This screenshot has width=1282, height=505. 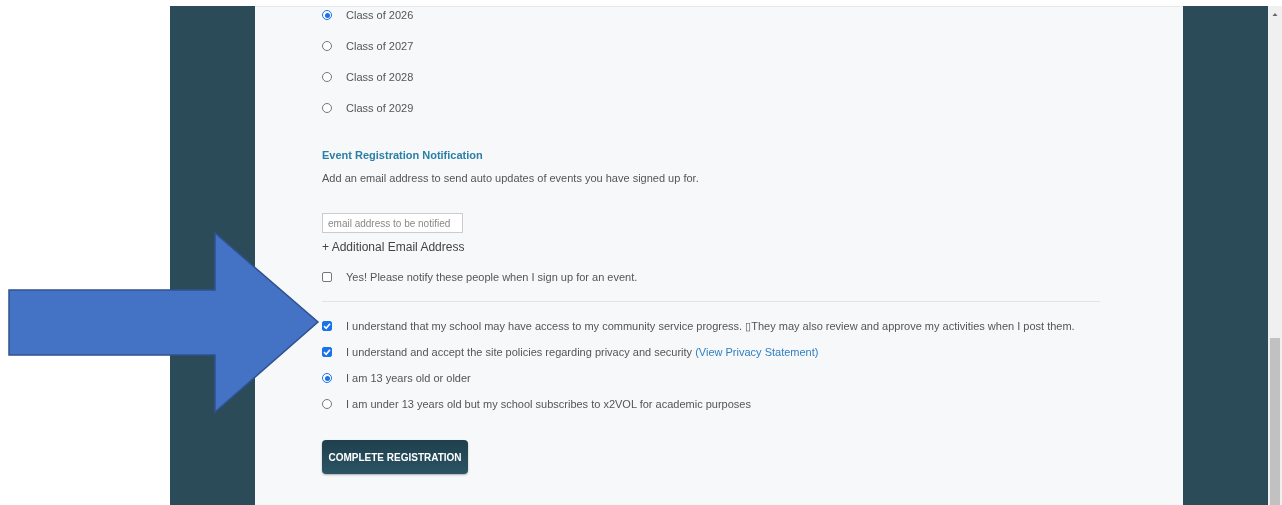 What do you see at coordinates (582, 352) in the screenshot?
I see `option-label: I understand and accept the site policies regarding privacy and security (View Privacy Statement)` at bounding box center [582, 352].